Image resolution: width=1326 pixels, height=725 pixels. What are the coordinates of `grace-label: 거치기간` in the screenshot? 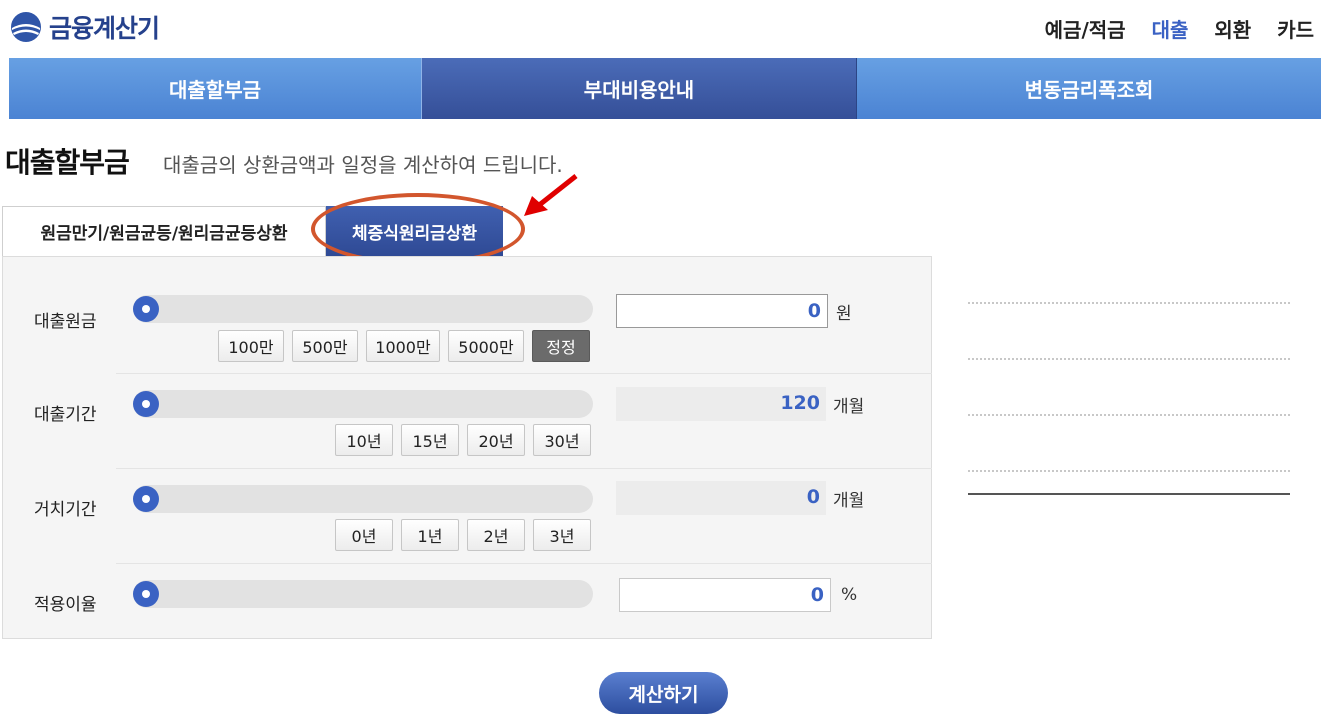 It's located at (65, 510).